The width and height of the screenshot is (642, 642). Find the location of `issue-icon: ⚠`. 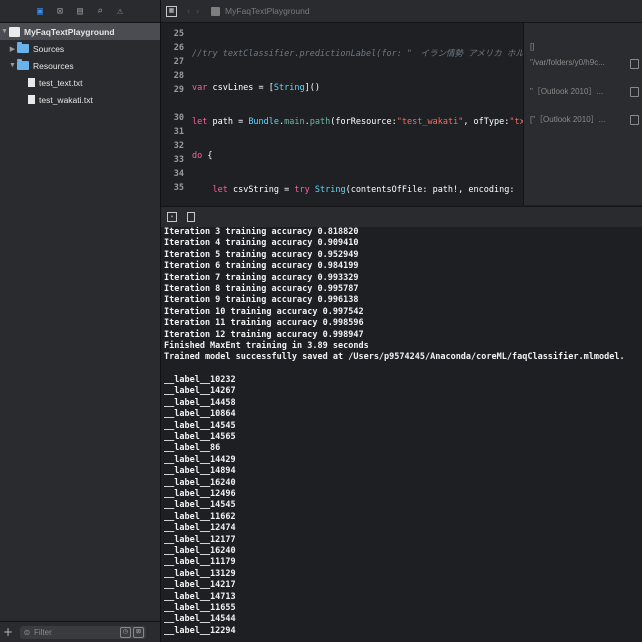

issue-icon: ⚠ is located at coordinates (120, 11).